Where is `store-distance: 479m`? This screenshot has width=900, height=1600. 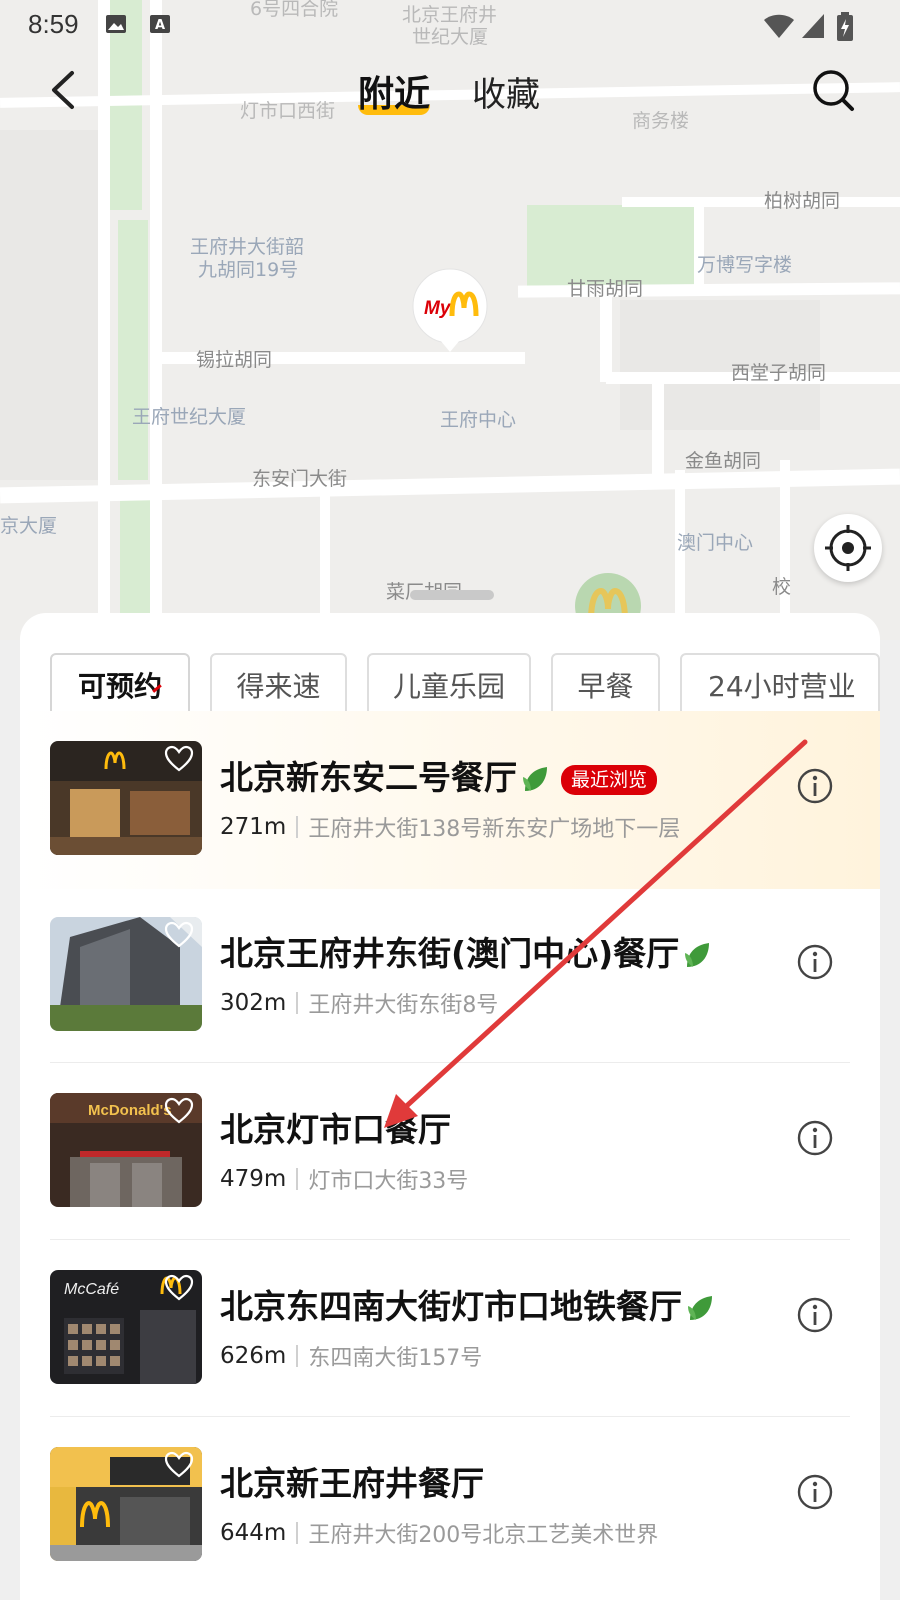 store-distance: 479m is located at coordinates (253, 1179).